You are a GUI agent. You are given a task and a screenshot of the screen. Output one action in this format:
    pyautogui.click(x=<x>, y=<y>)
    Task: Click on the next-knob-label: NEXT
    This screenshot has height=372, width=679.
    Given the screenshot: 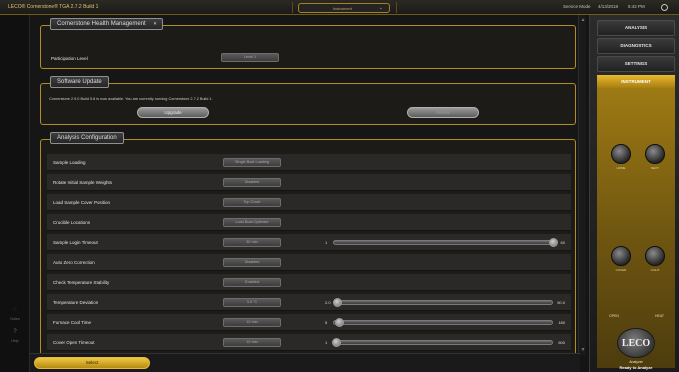 What is the action you would take?
    pyautogui.click(x=654, y=168)
    